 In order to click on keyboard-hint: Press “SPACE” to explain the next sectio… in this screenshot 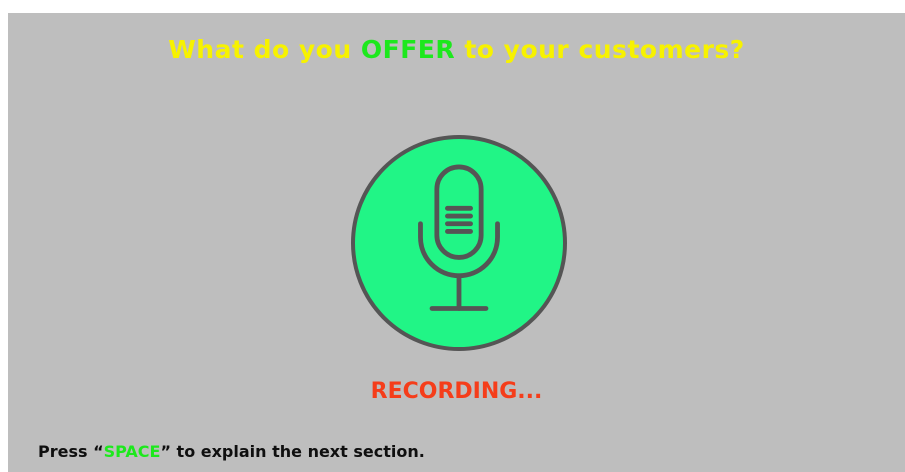, I will do `click(231, 451)`.